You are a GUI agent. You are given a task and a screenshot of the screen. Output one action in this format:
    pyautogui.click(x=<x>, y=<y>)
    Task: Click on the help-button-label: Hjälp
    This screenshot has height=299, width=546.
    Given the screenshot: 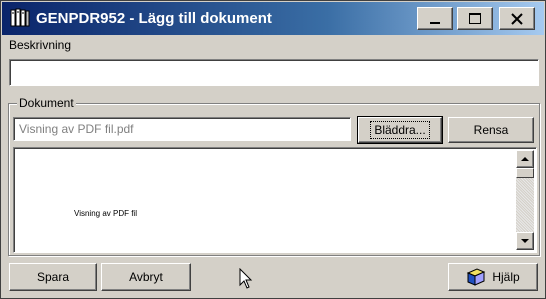 What is the action you would take?
    pyautogui.click(x=506, y=277)
    